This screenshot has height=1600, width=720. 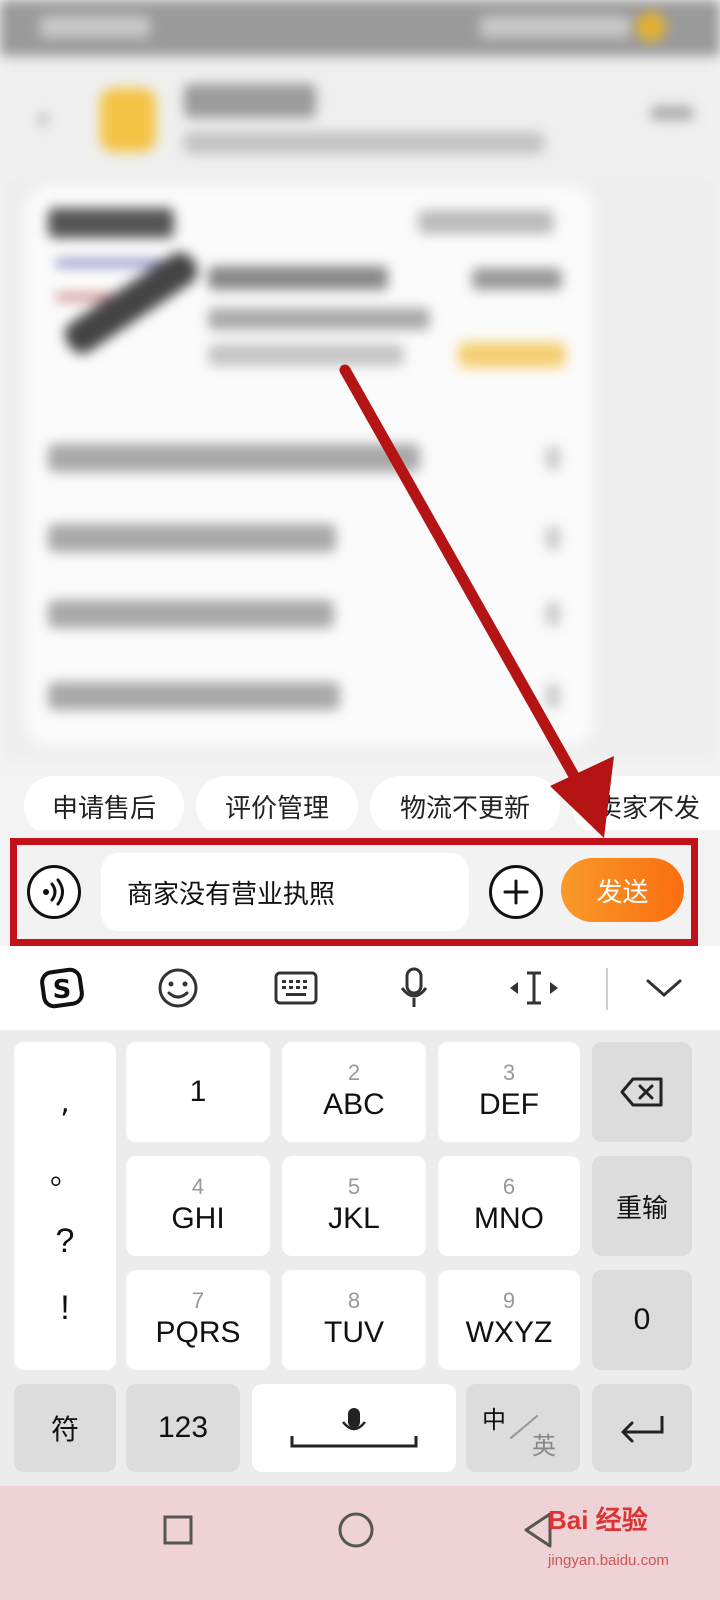 I want to click on chevron-down-icon, so click(x=664, y=988).